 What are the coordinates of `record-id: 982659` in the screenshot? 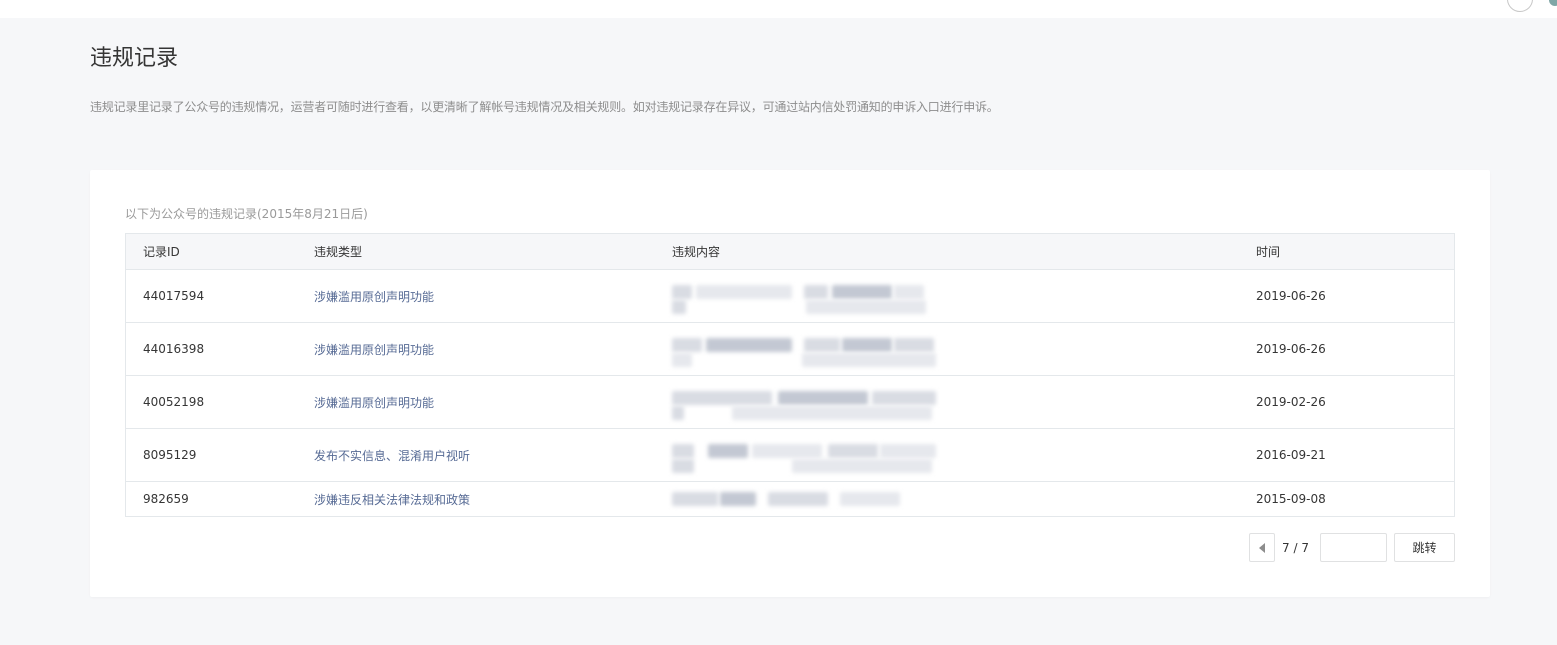 It's located at (166, 499).